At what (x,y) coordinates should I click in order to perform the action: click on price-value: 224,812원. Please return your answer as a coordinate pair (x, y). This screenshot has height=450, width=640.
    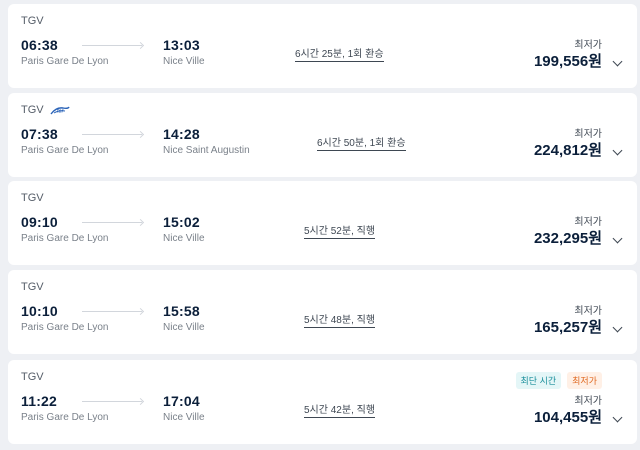
    Looking at the image, I should click on (567, 150).